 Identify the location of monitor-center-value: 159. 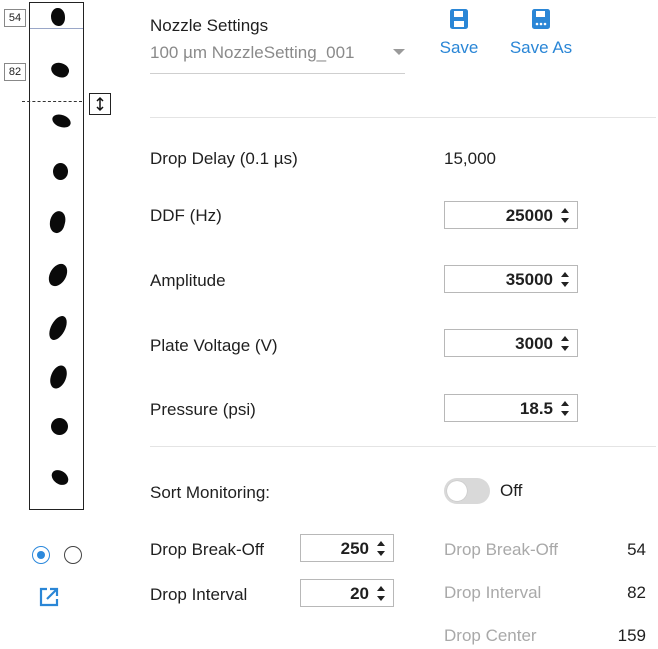
(631, 635).